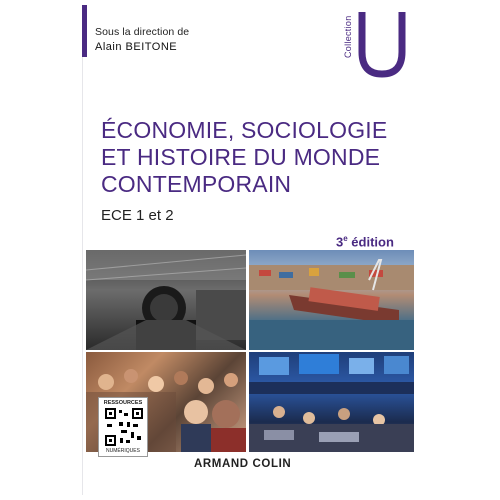 The width and height of the screenshot is (500, 500). What do you see at coordinates (196, 184) in the screenshot?
I see `title-line: CONTEMPORAIN` at bounding box center [196, 184].